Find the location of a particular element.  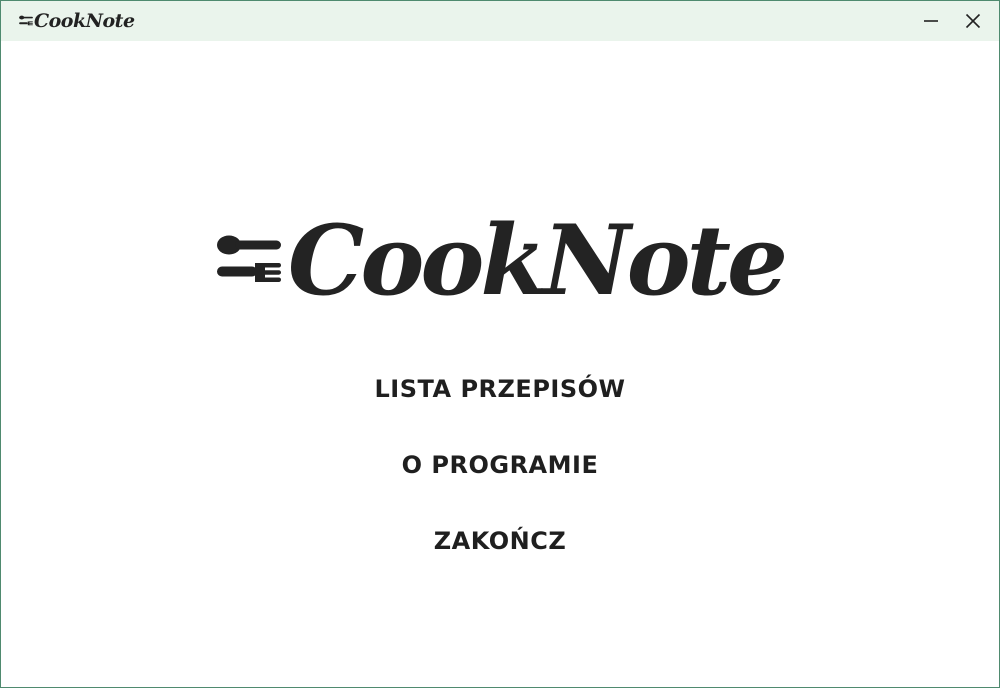

close-icon is located at coordinates (973, 21).